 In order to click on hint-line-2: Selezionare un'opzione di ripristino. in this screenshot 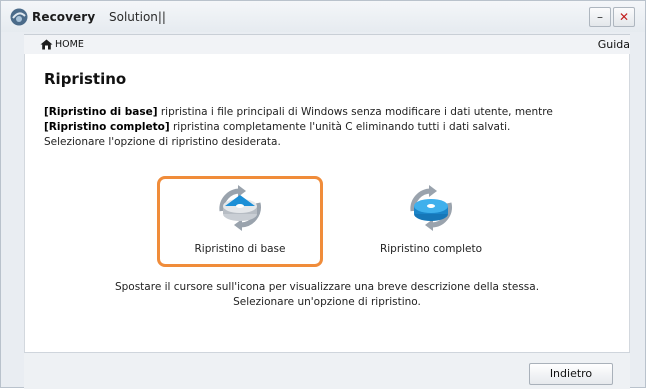, I will do `click(327, 302)`.